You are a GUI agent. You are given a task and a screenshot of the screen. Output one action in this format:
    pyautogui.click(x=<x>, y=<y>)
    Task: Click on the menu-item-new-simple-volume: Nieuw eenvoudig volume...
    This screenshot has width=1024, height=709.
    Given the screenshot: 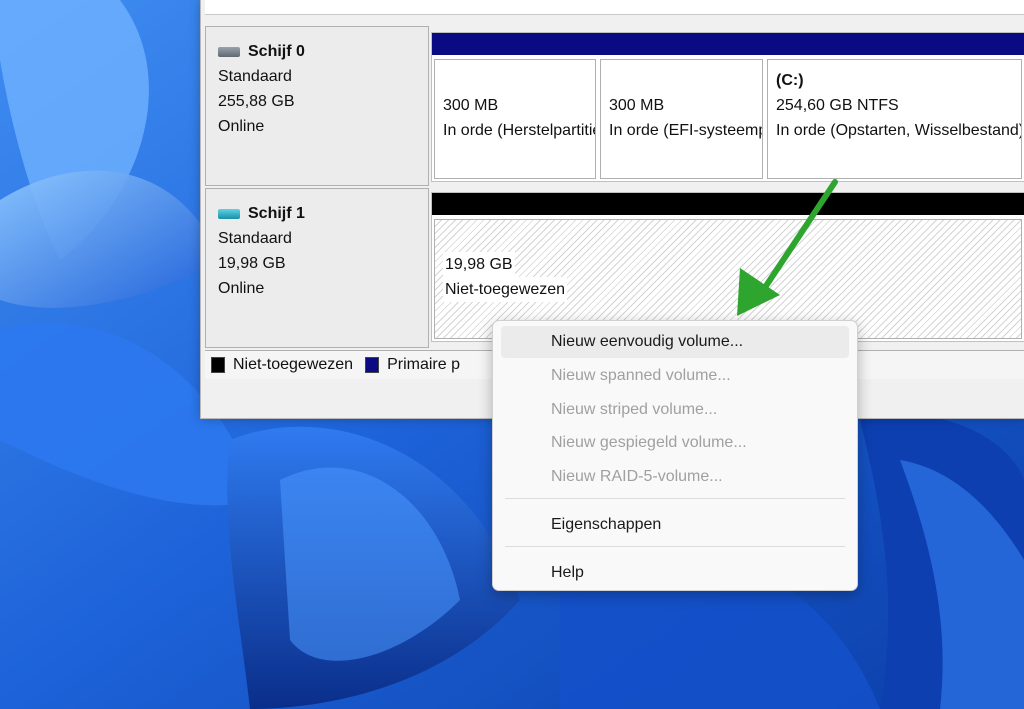 What is the action you would take?
    pyautogui.click(x=675, y=342)
    